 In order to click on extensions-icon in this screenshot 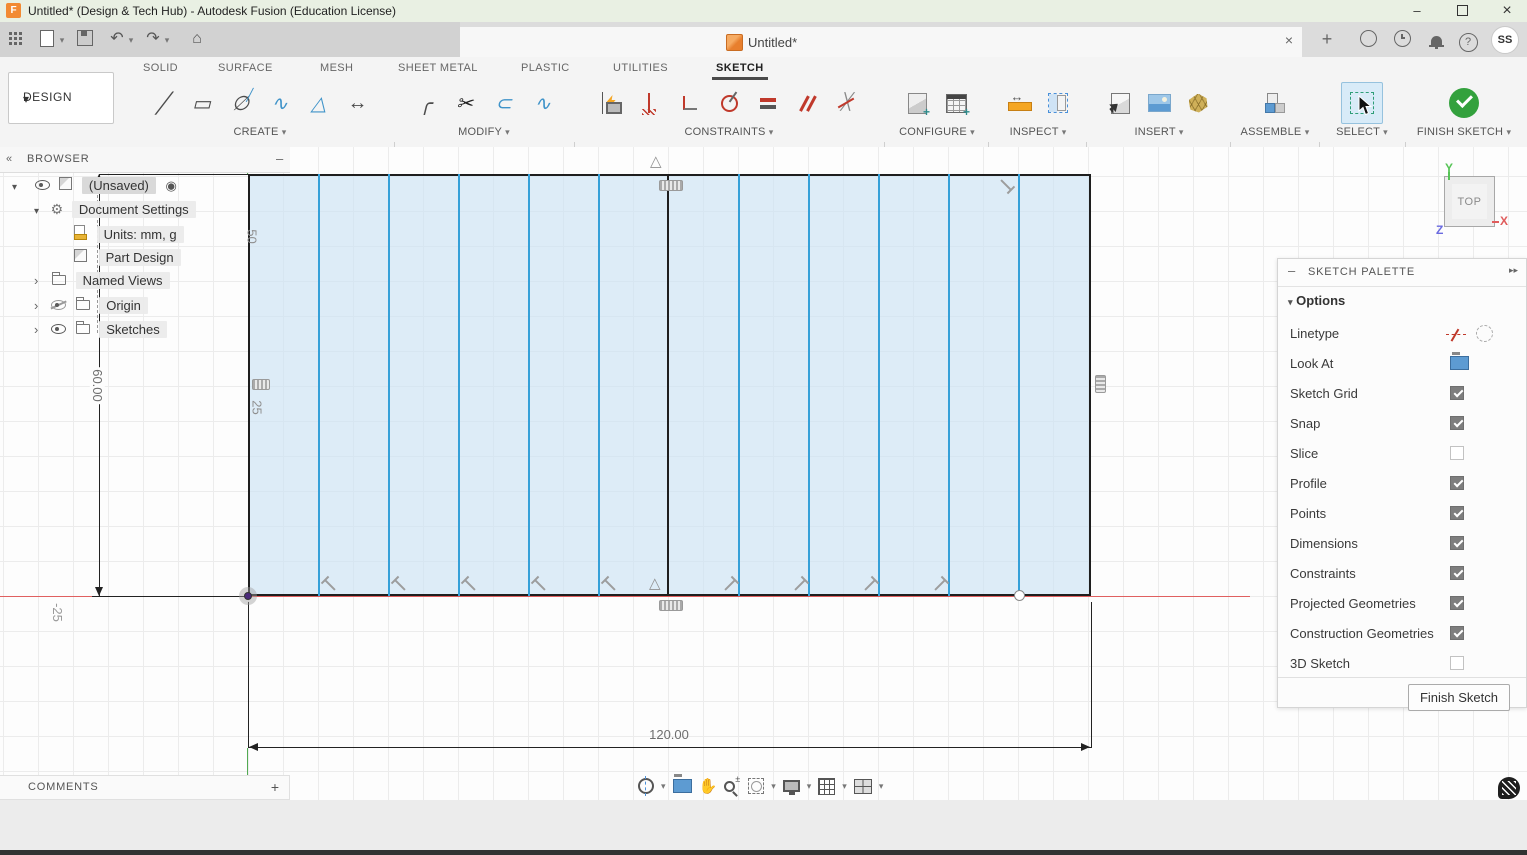, I will do `click(1368, 40)`.